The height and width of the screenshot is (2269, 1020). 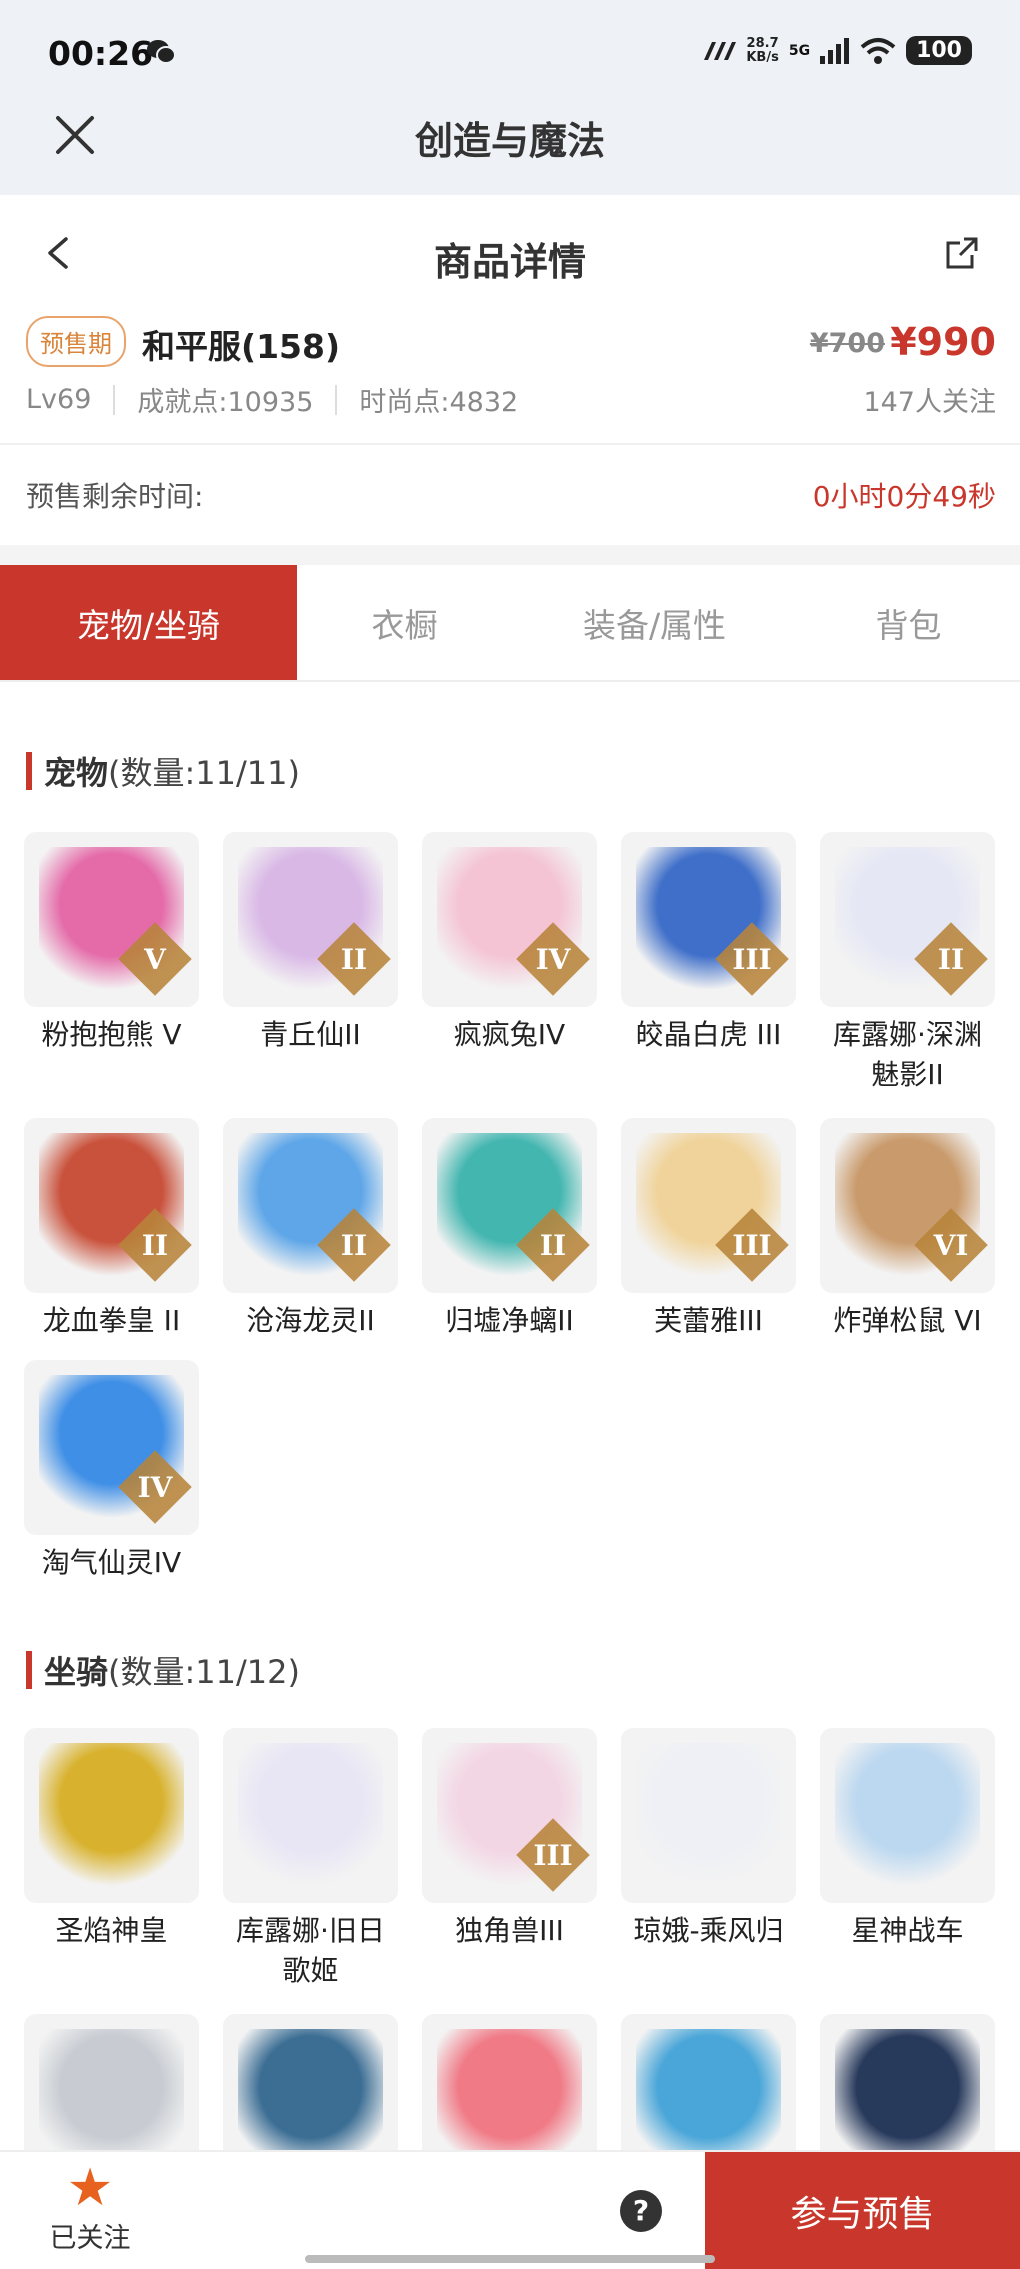 I want to click on original-price: ¥700, so click(x=847, y=343).